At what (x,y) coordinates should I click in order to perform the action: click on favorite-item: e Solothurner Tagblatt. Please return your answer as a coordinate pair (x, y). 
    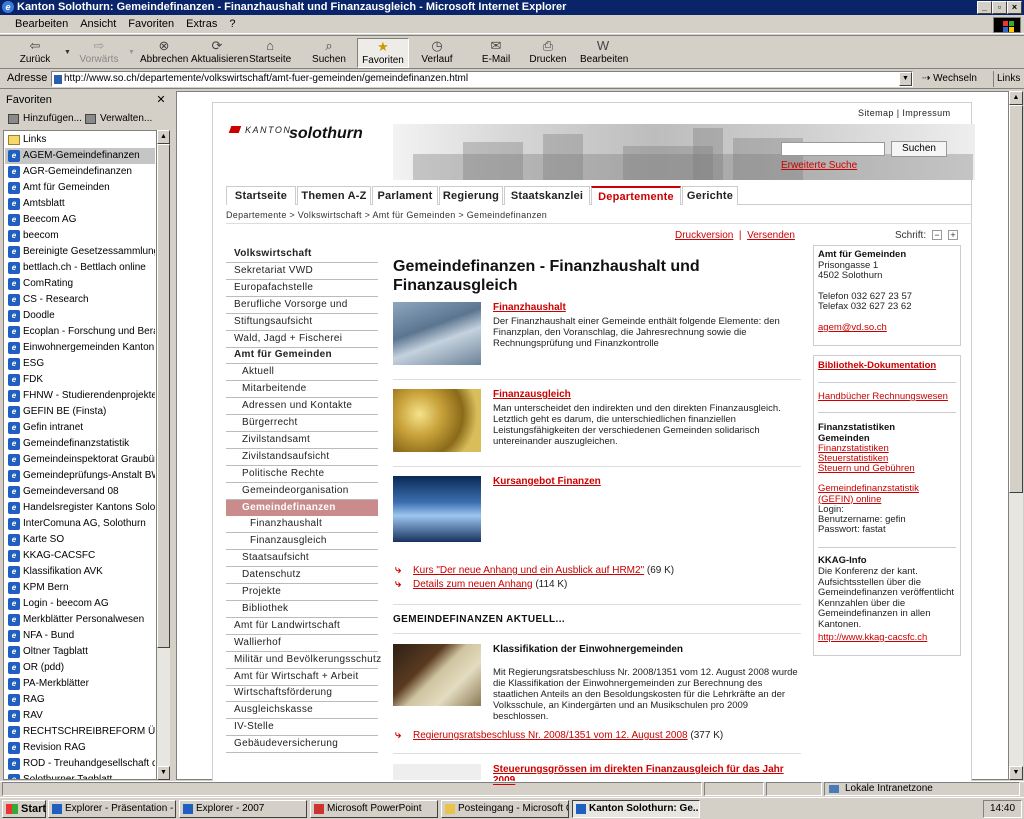
    Looking at the image, I should click on (80, 775).